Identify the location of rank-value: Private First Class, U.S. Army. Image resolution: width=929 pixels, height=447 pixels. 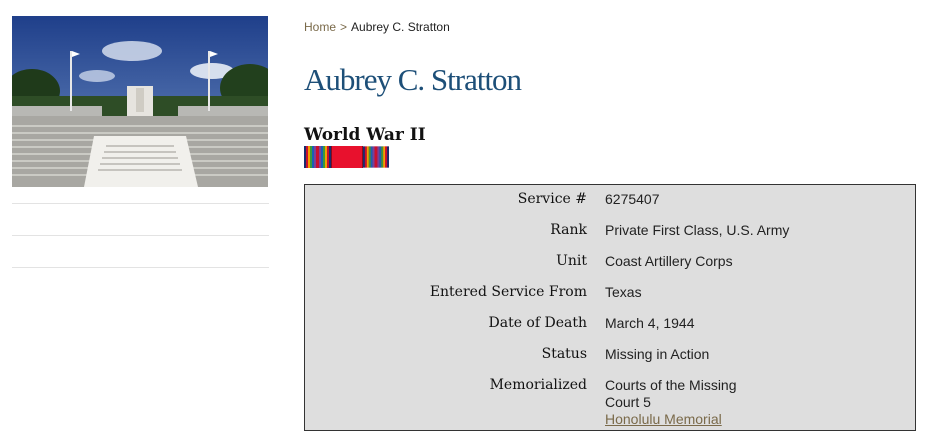
(697, 230).